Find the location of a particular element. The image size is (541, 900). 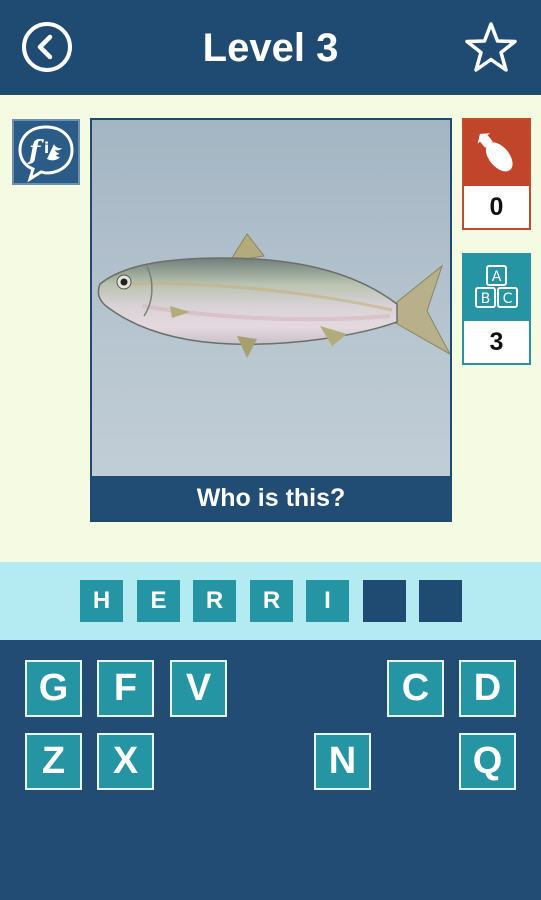

answer-slot: E is located at coordinates (158, 601).